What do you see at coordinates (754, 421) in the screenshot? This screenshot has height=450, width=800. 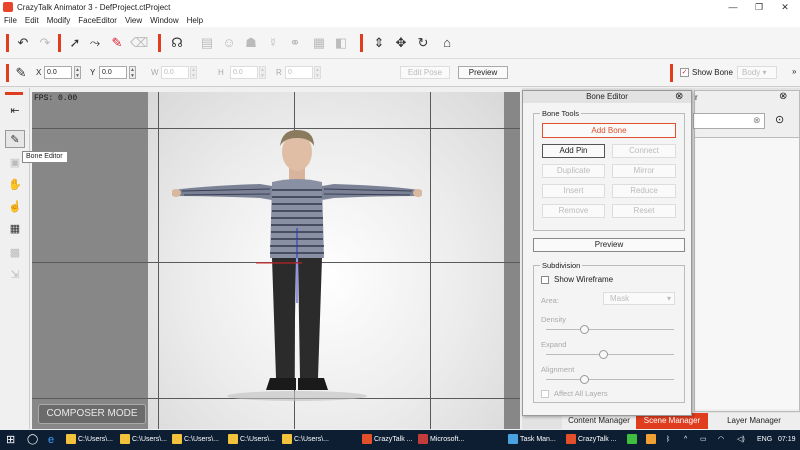 I see `tab-layer-manager: Layer Manager` at bounding box center [754, 421].